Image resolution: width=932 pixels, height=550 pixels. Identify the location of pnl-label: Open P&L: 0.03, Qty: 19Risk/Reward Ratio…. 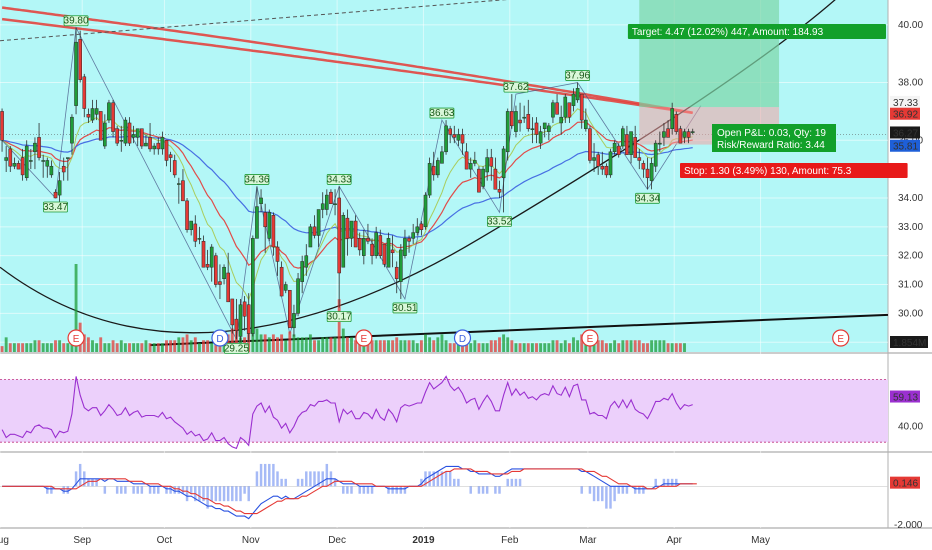
(774, 138).